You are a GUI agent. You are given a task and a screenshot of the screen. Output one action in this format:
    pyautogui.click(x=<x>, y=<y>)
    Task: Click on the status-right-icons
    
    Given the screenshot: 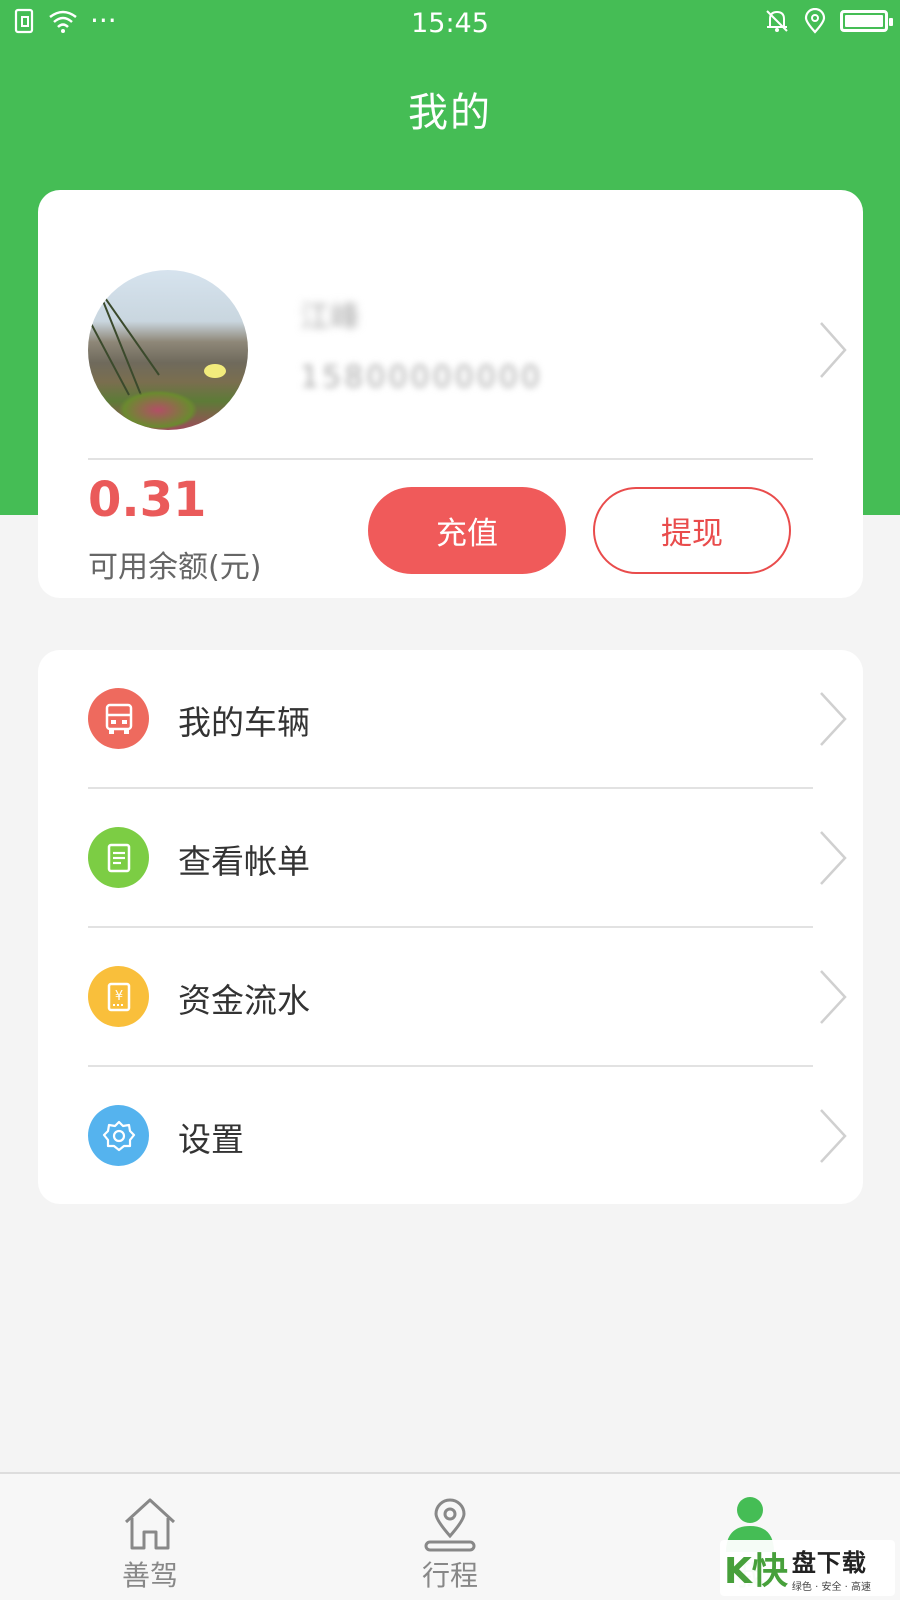 What is the action you would take?
    pyautogui.click(x=828, y=21)
    